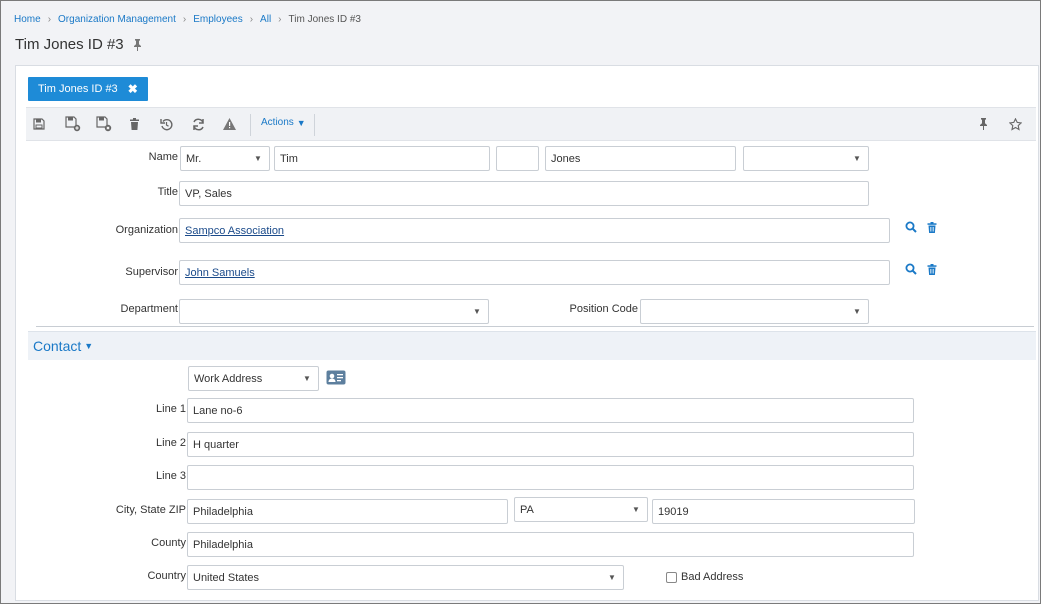 This screenshot has width=1041, height=604. Describe the element at coordinates (535, 326) in the screenshot. I see `section-divider` at that location.